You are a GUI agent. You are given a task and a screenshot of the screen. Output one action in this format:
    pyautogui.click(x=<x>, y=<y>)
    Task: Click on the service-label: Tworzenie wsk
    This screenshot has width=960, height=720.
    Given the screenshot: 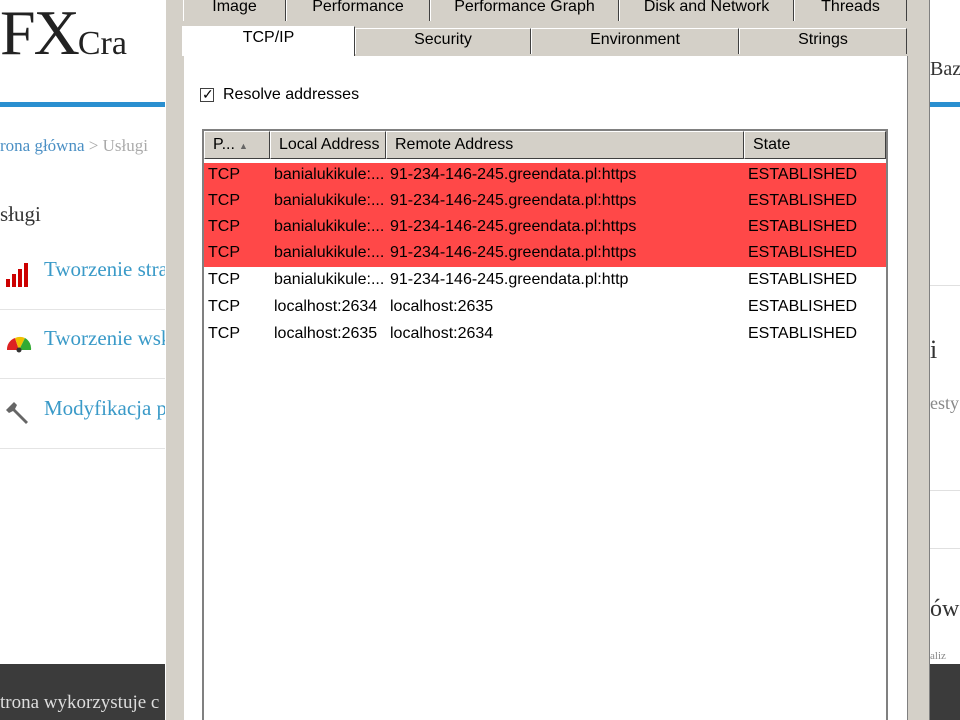 What is the action you would take?
    pyautogui.click(x=108, y=338)
    